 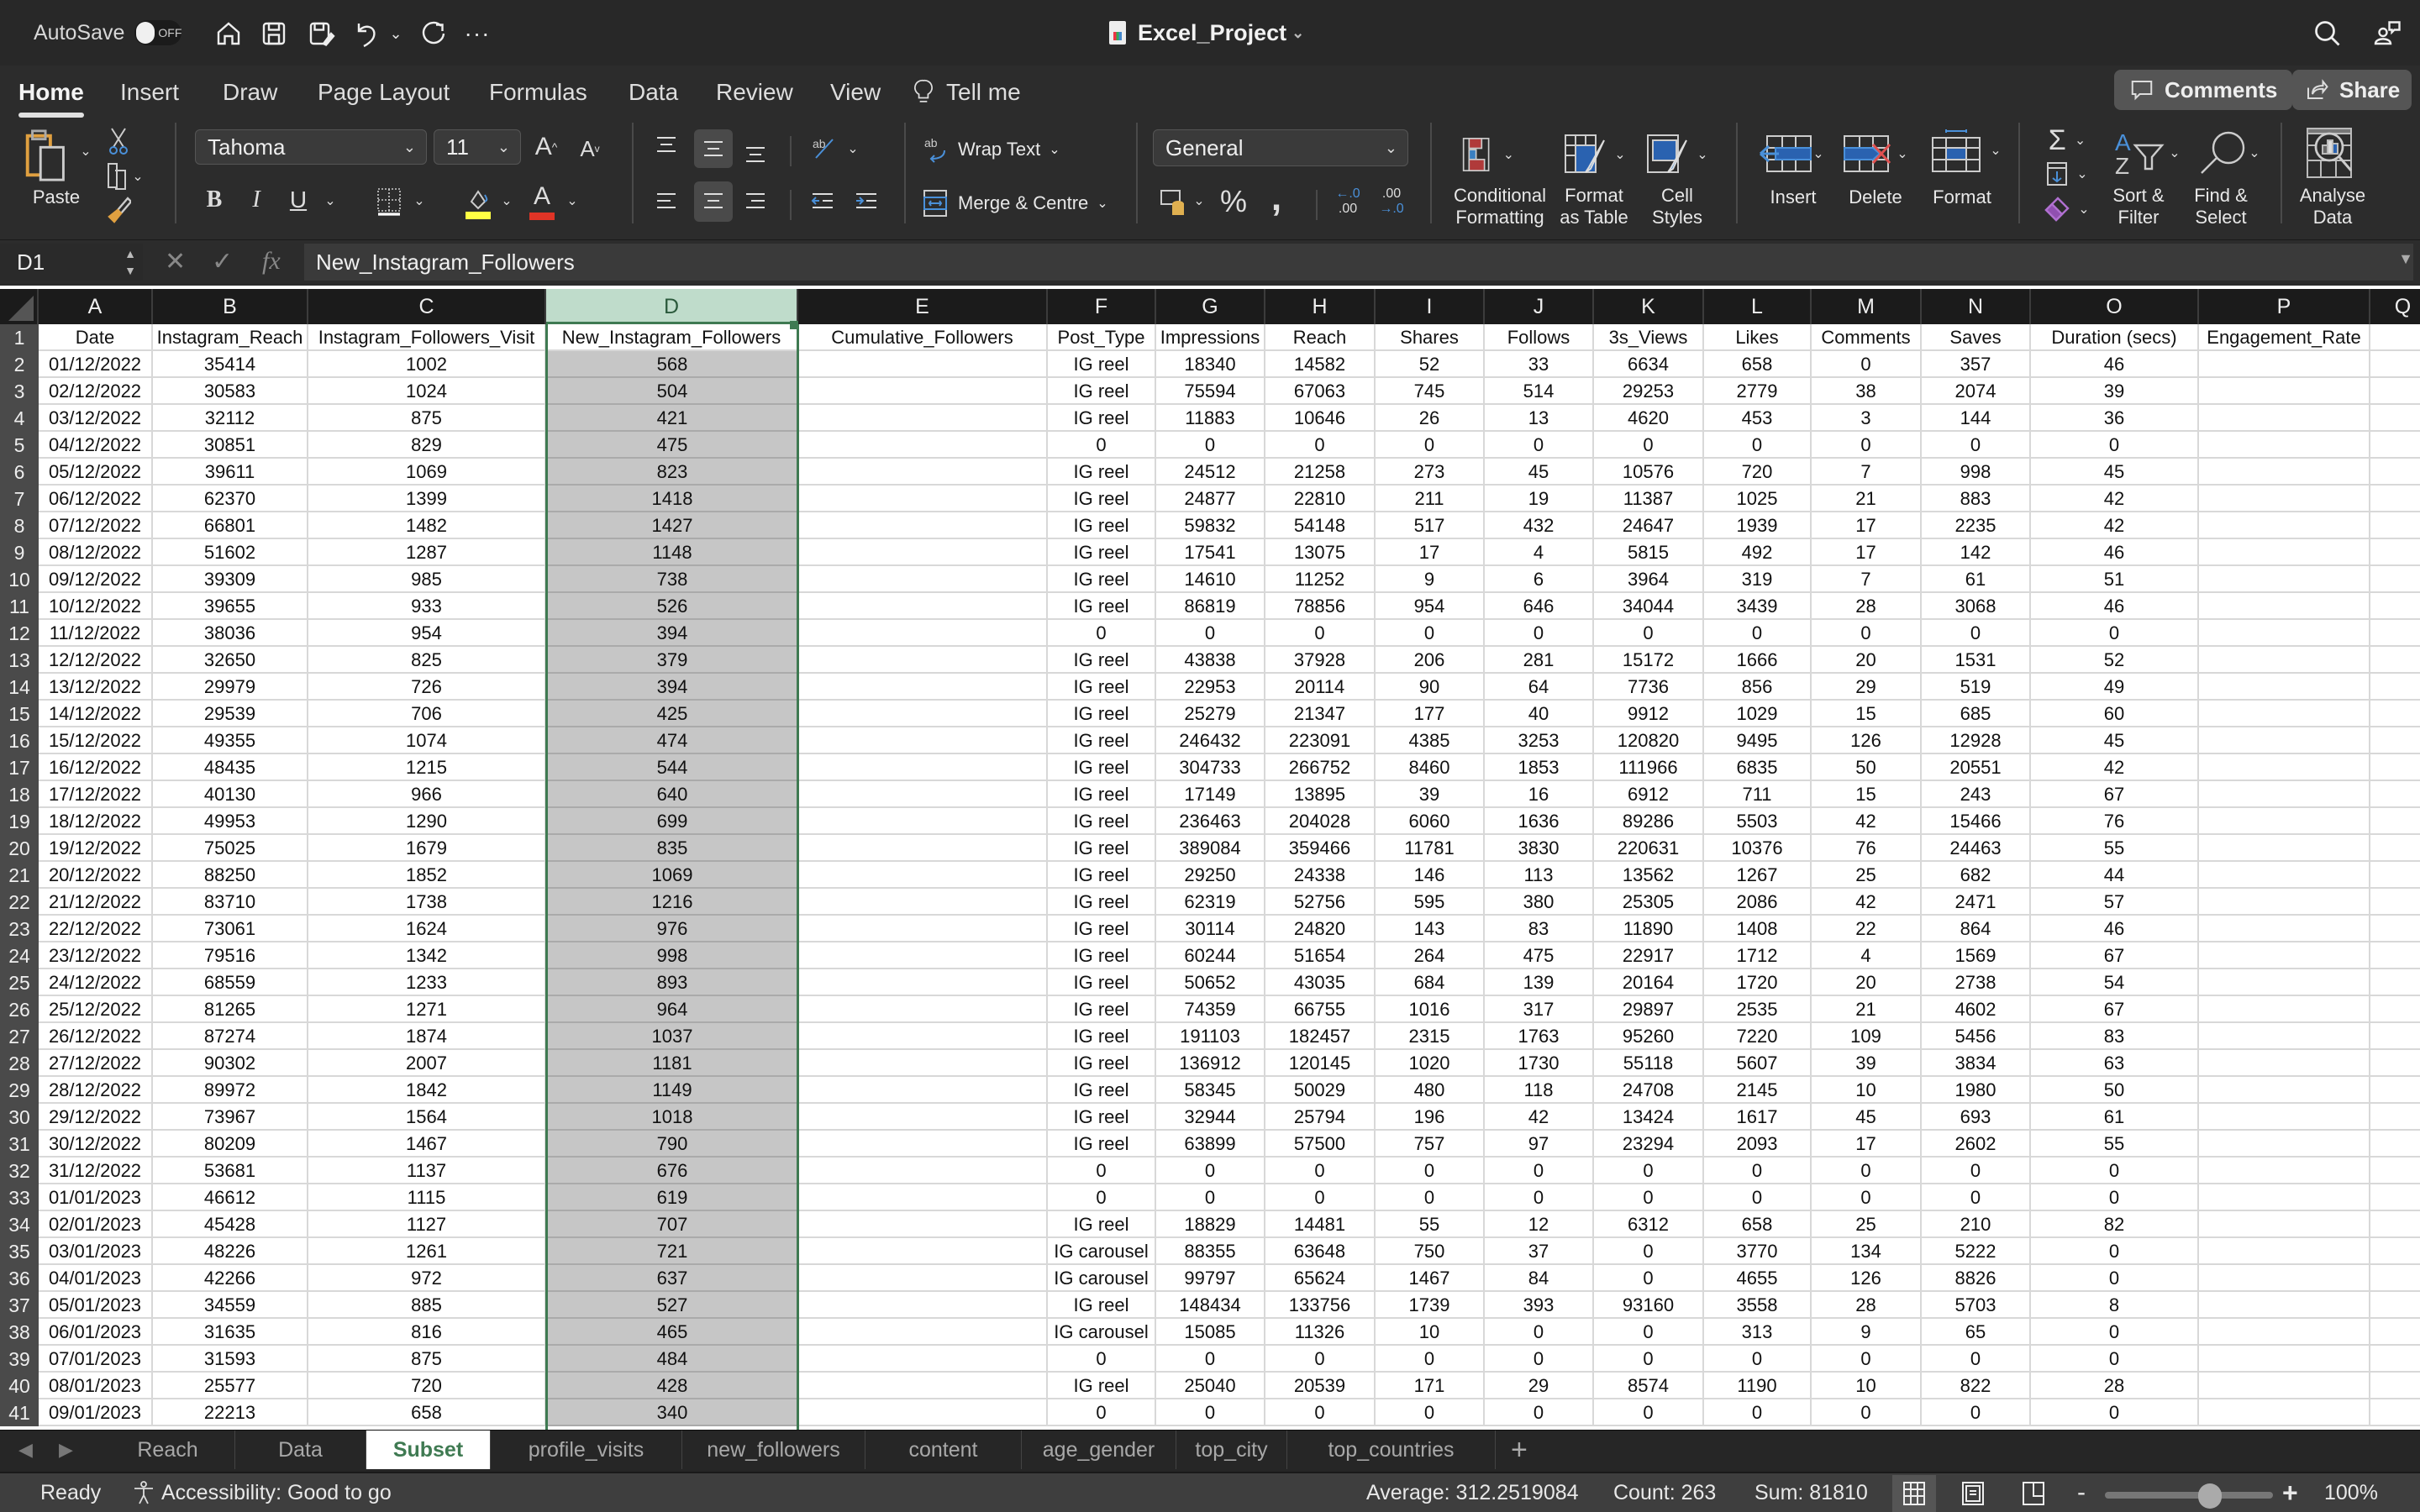 I want to click on autosum-icon: Σ ⌄, so click(x=2067, y=140).